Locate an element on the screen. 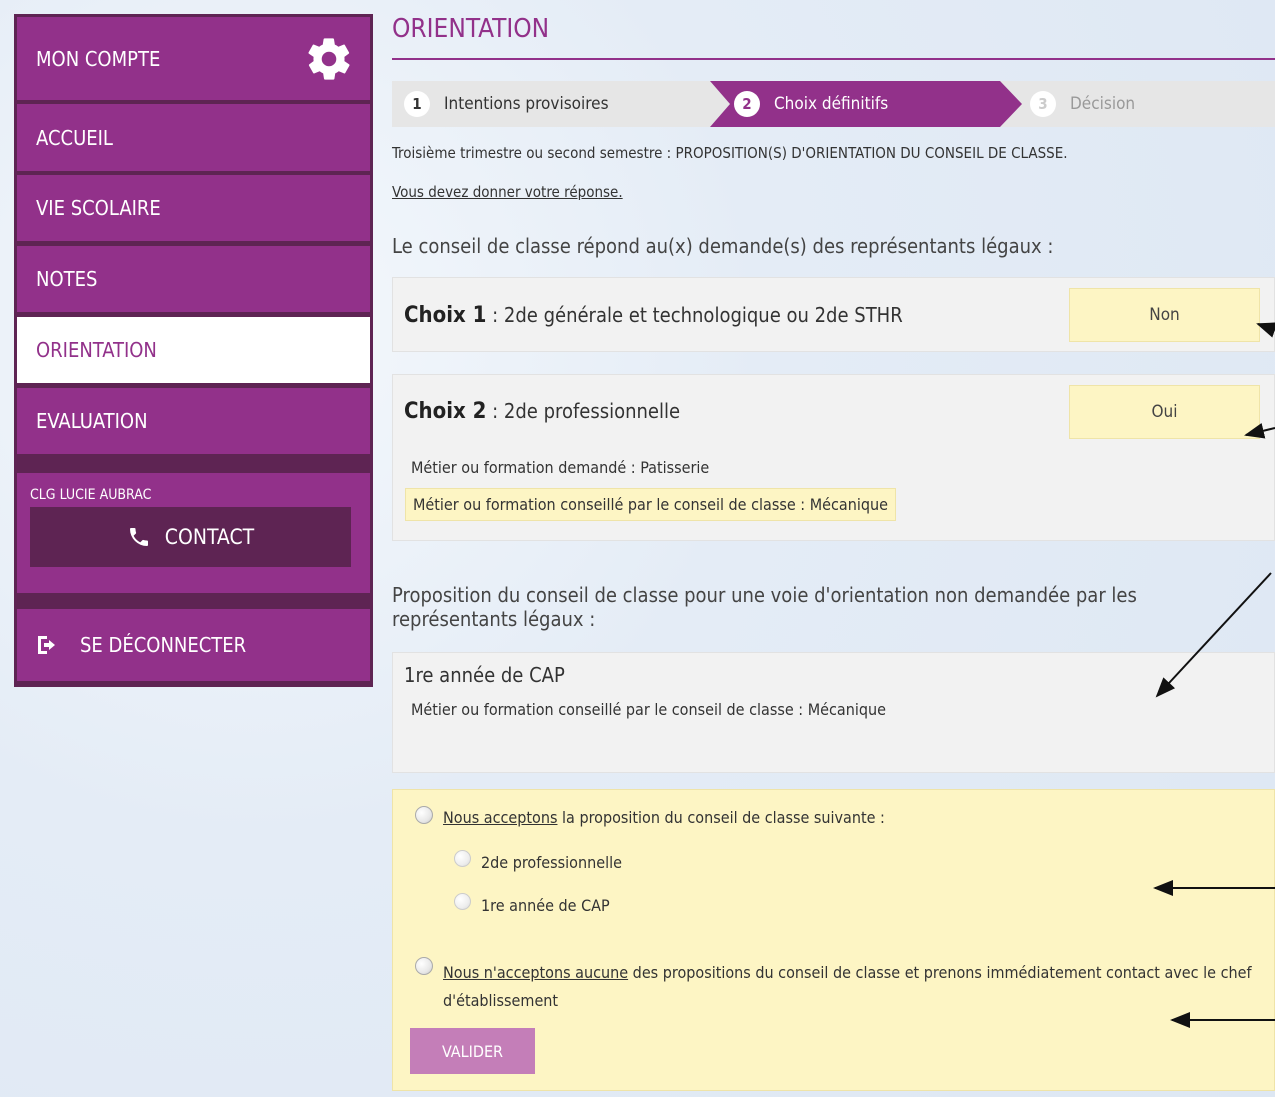 The width and height of the screenshot is (1275, 1097). sub-option-radio-2de-pro is located at coordinates (462, 858).